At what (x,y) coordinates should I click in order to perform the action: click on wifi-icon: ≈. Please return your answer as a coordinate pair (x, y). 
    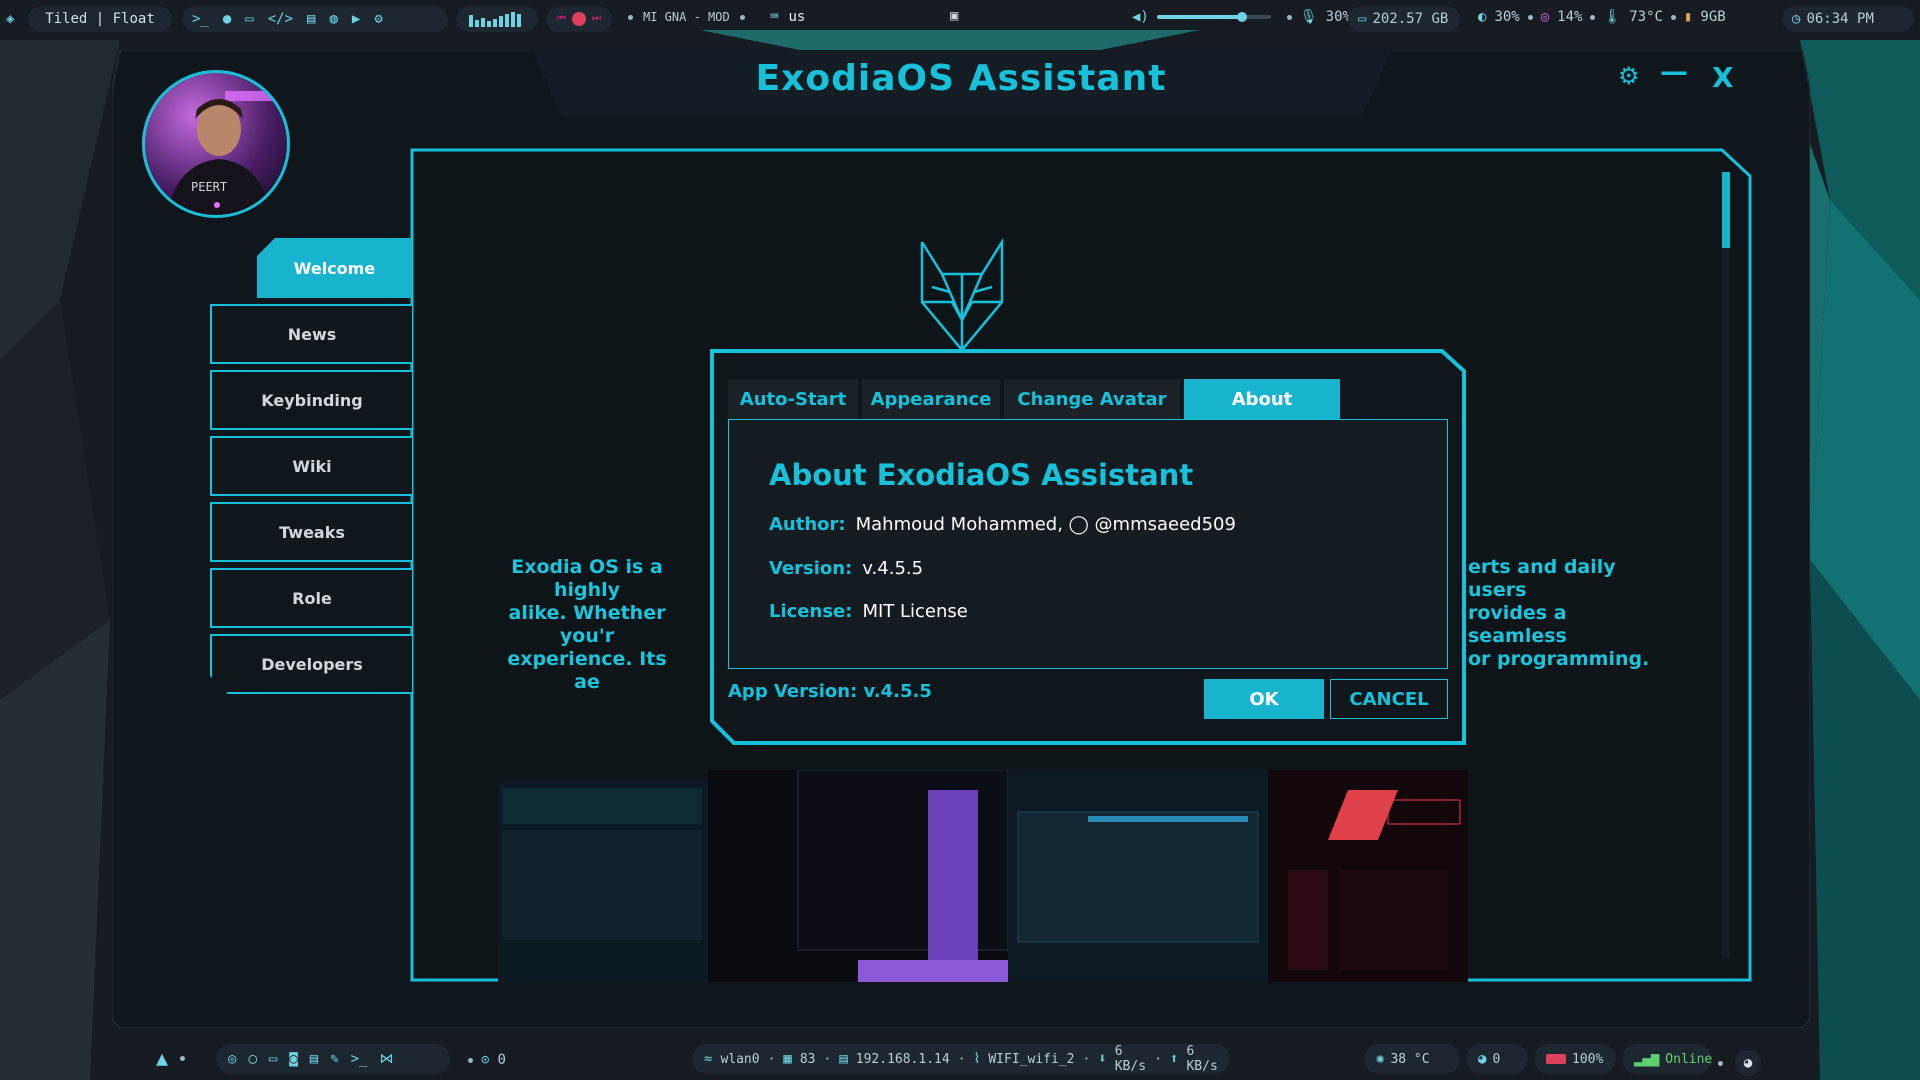
    Looking at the image, I should click on (708, 1059).